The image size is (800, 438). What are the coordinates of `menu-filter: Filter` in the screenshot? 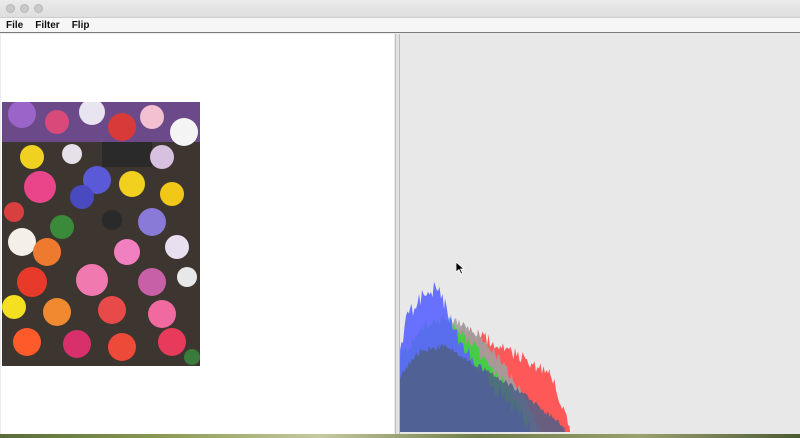 It's located at (47, 25).